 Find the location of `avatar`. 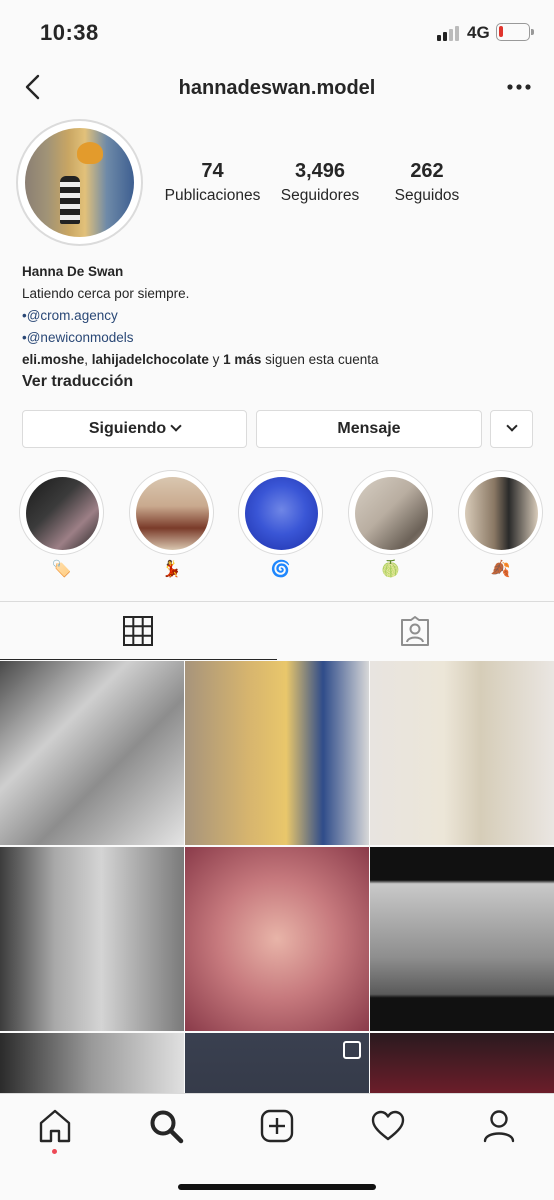

avatar is located at coordinates (79, 182).